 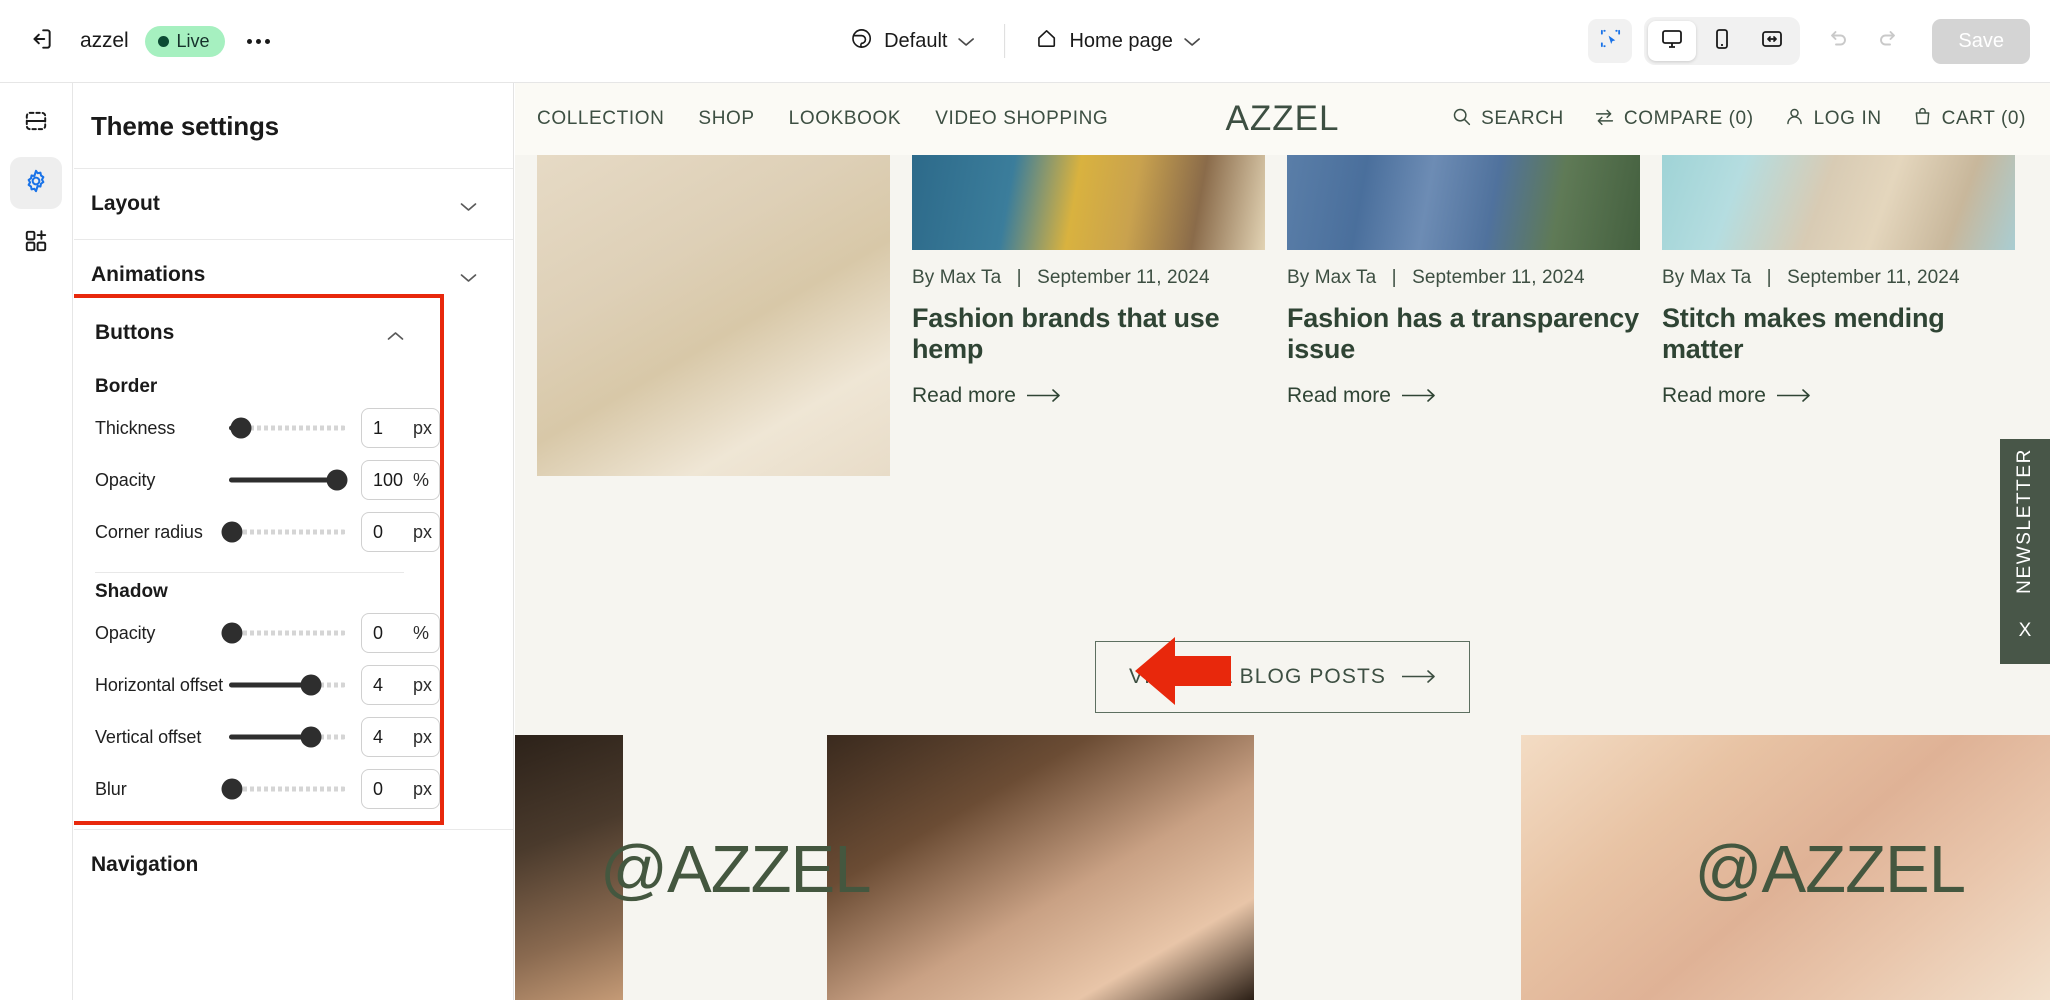 What do you see at coordinates (1021, 119) in the screenshot?
I see `nav-item-video-shopping: VIDEO SHOPPING` at bounding box center [1021, 119].